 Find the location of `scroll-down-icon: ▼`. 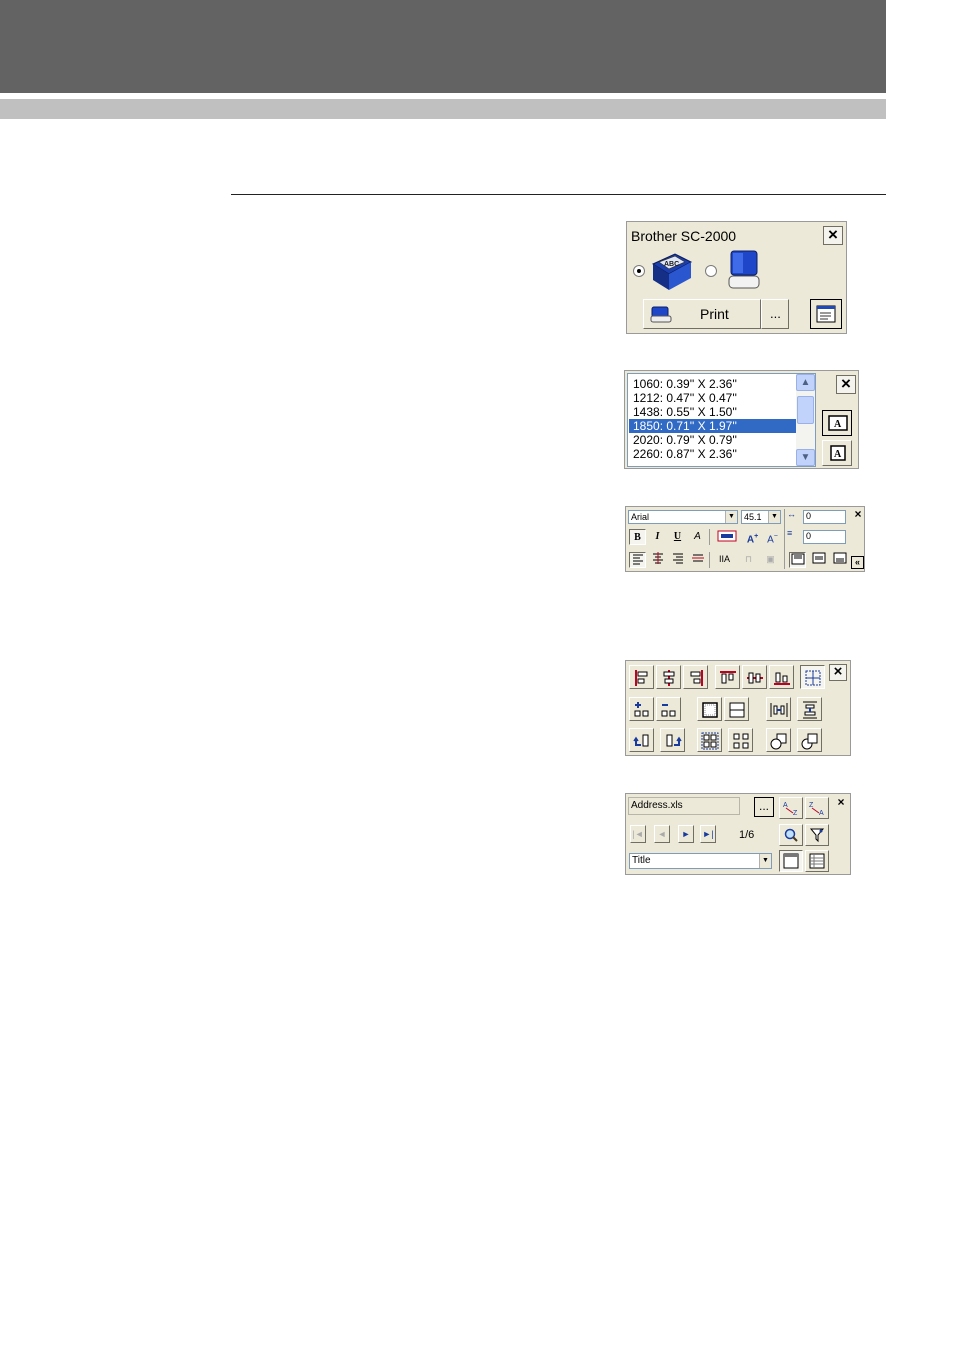

scroll-down-icon: ▼ is located at coordinates (805, 457).